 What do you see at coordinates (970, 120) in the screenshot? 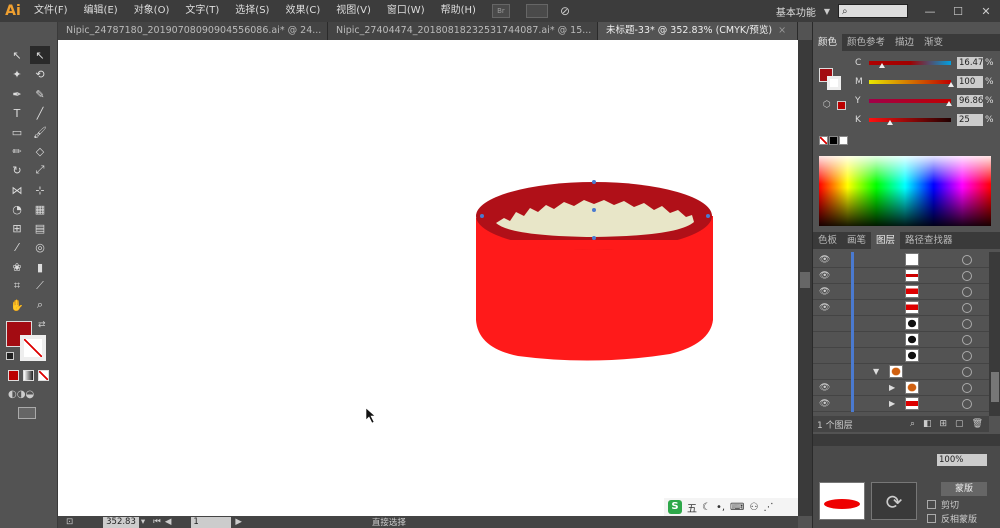
I see `channel-value-input: 25` at bounding box center [970, 120].